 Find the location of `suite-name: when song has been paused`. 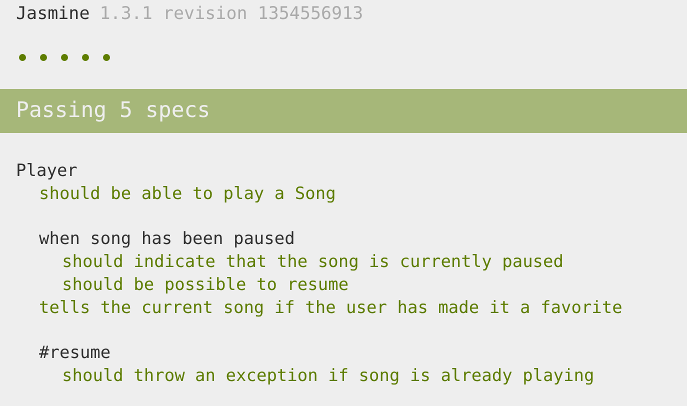

suite-name: when song has been paused is located at coordinates (355, 239).